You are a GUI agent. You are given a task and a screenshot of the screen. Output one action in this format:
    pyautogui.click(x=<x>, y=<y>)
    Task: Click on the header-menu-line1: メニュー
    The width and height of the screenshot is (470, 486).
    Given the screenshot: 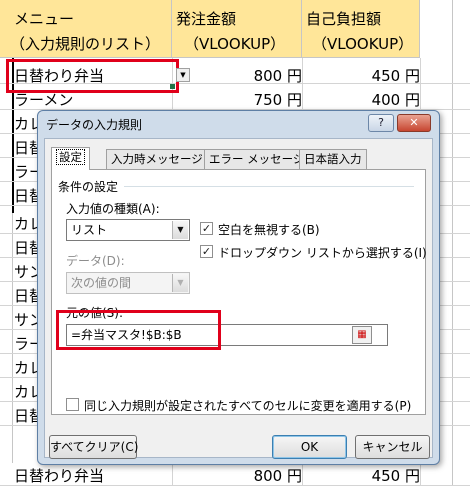 What is the action you would take?
    pyautogui.click(x=44, y=19)
    